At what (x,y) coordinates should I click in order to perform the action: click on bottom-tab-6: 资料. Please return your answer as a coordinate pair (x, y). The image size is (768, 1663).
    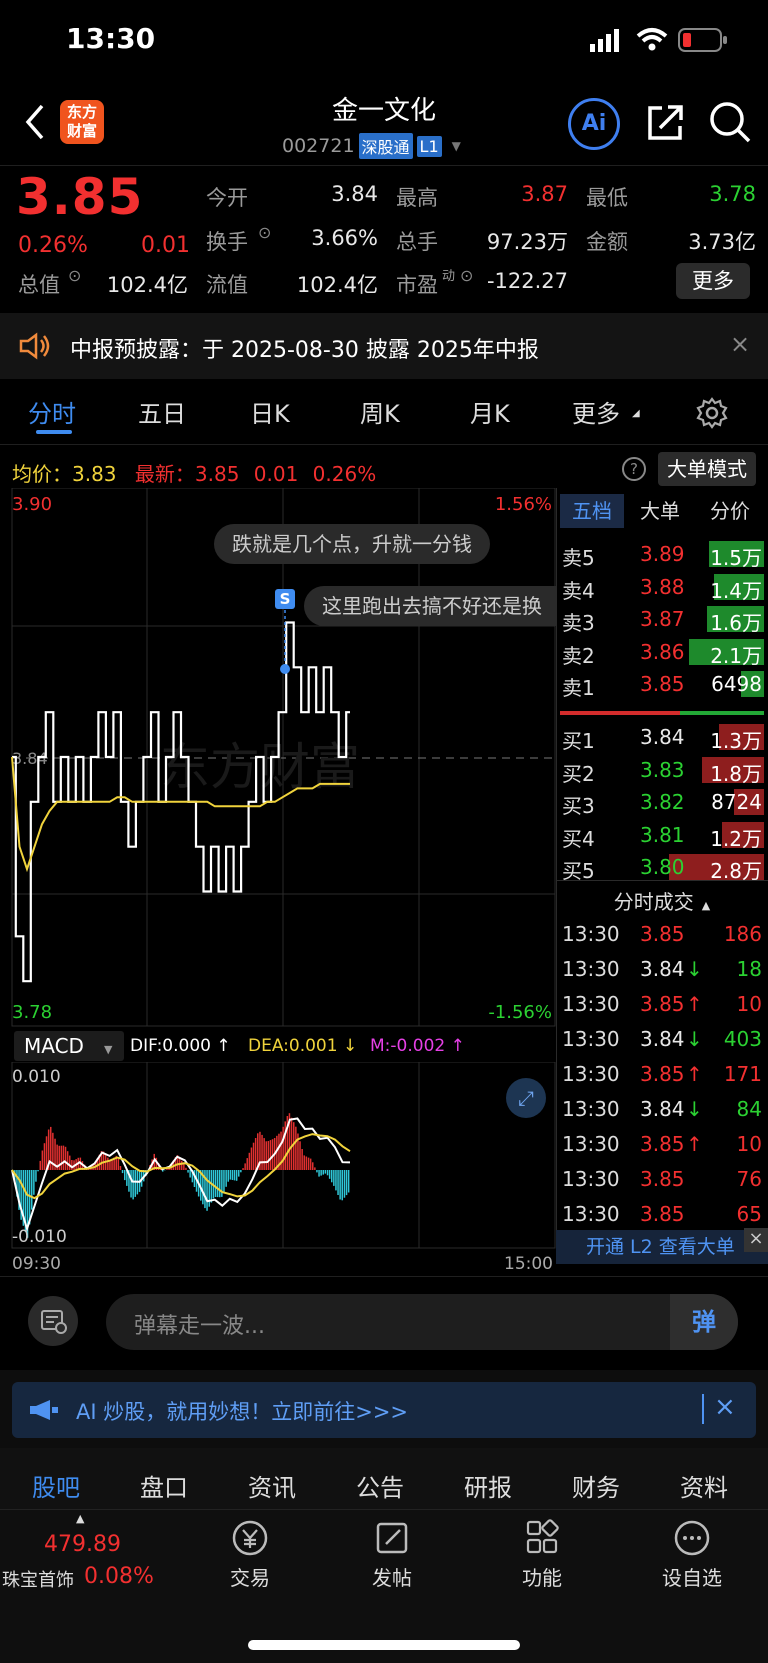
    Looking at the image, I should click on (704, 1485).